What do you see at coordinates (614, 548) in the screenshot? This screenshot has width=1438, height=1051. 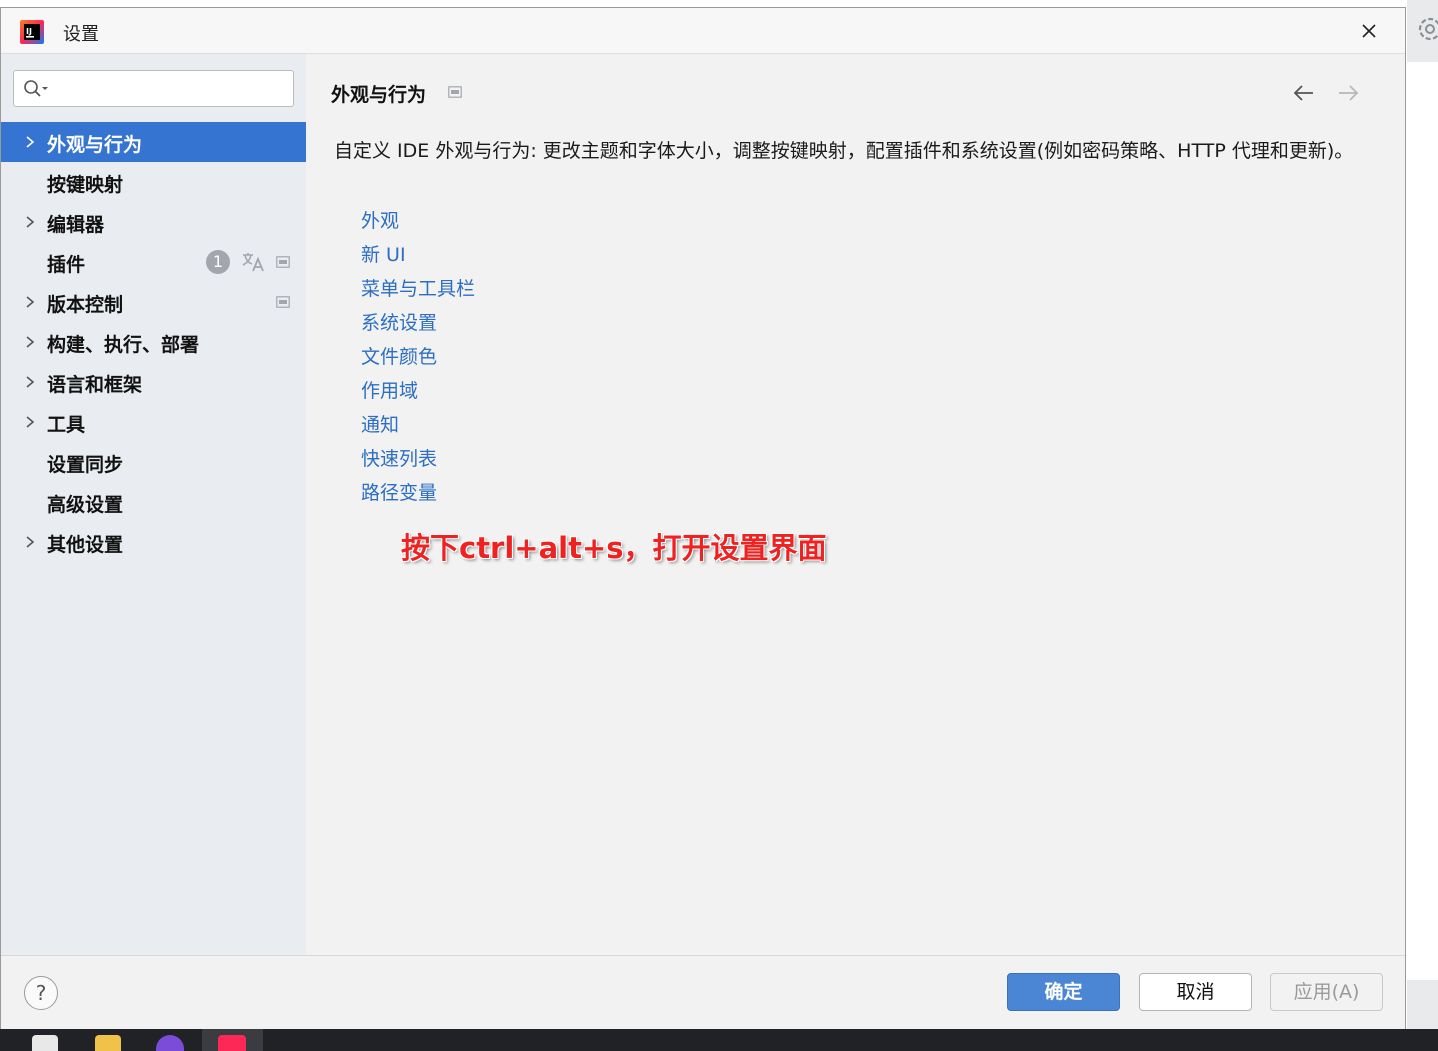 I see `tutorial-annotation: 按下ctrl+alt+s，打开设置界面` at bounding box center [614, 548].